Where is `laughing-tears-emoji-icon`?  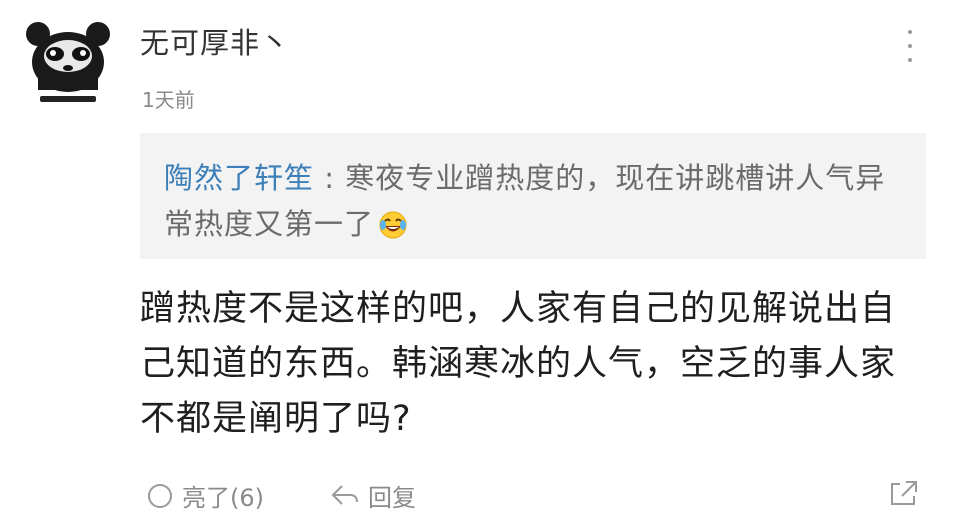 laughing-tears-emoji-icon is located at coordinates (393, 230).